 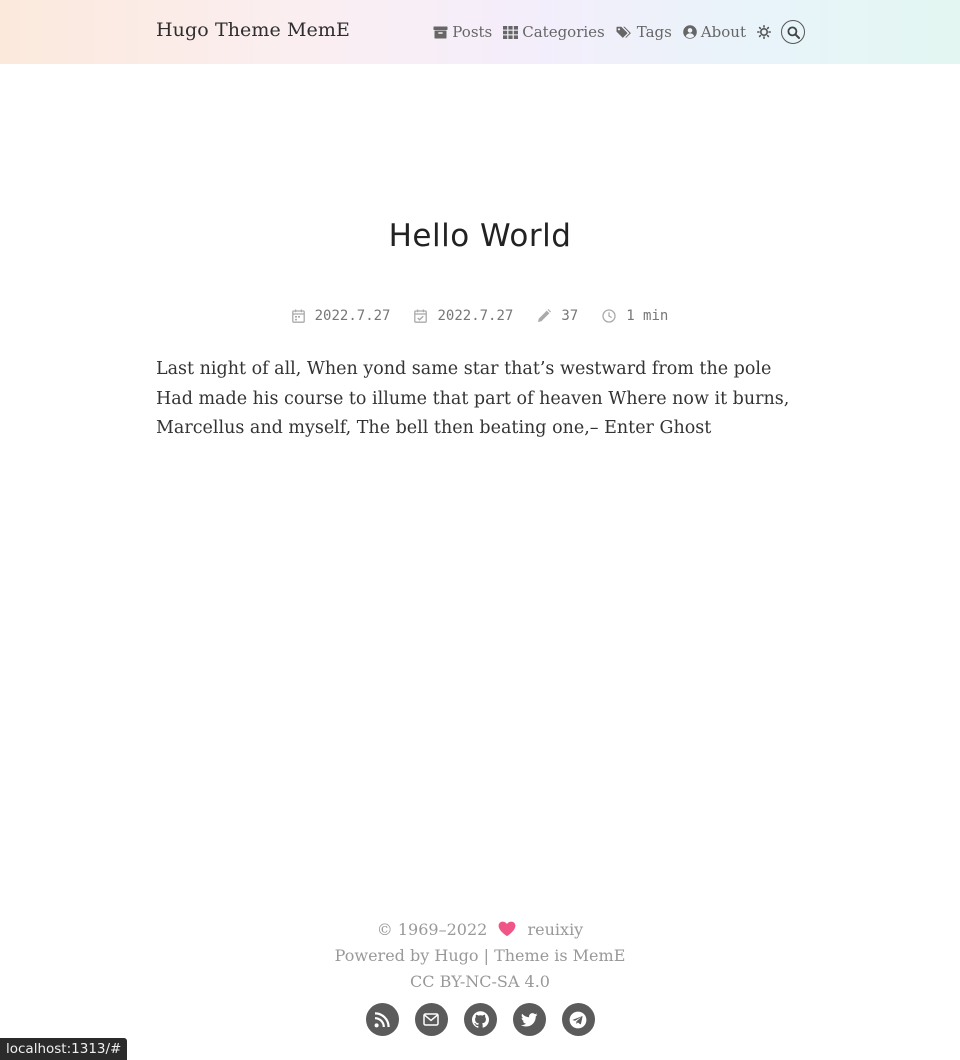 I want to click on github-icon, so click(x=480, y=1019).